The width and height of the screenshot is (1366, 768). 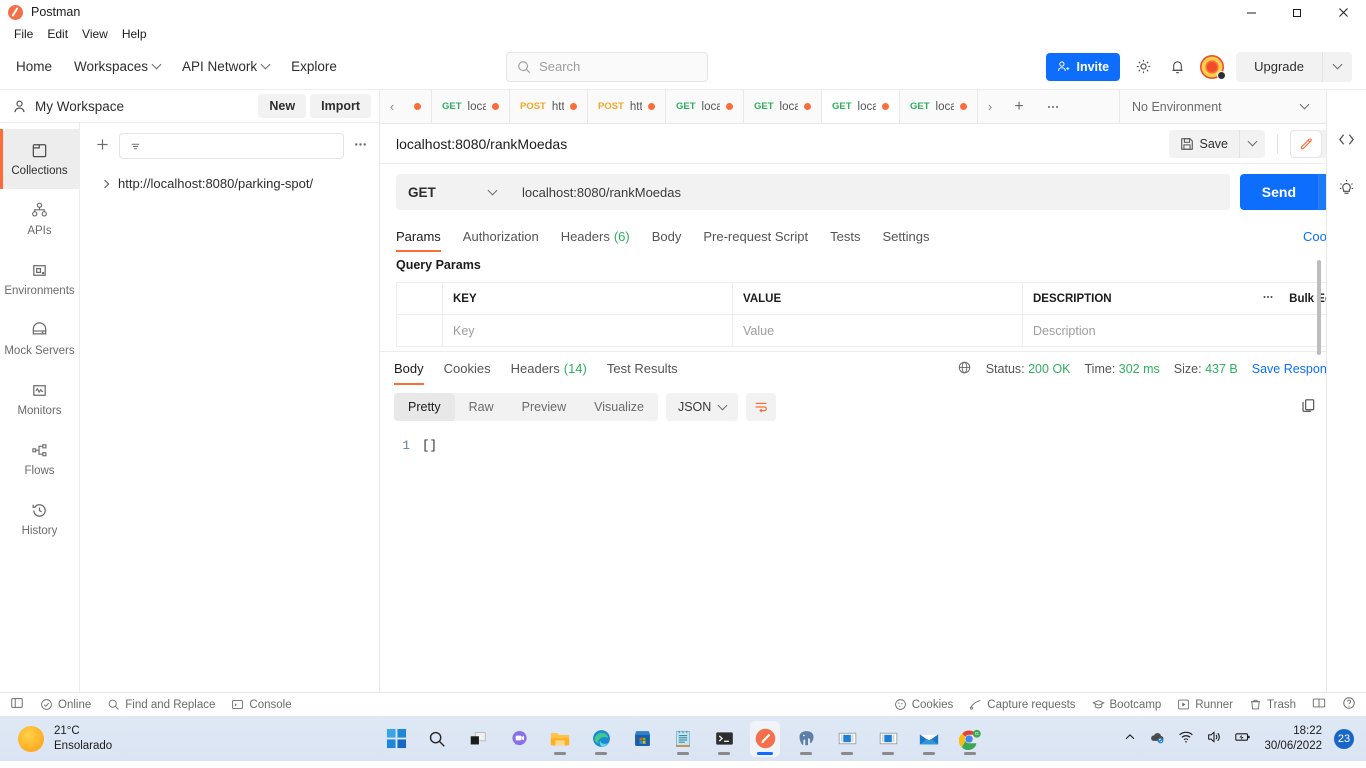 What do you see at coordinates (392, 106) in the screenshot?
I see `tabs-scroll-left-button: ‹` at bounding box center [392, 106].